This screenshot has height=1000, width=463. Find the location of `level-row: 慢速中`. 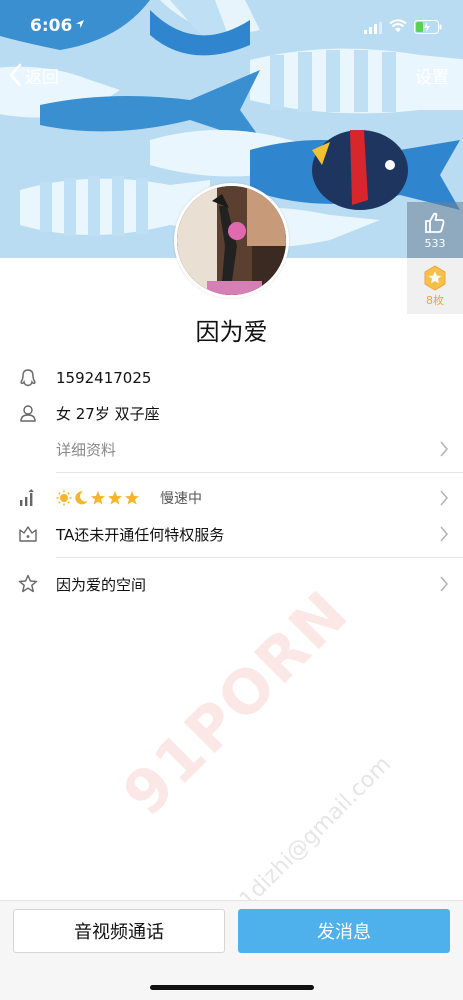

level-row: 慢速中 is located at coordinates (231, 498).